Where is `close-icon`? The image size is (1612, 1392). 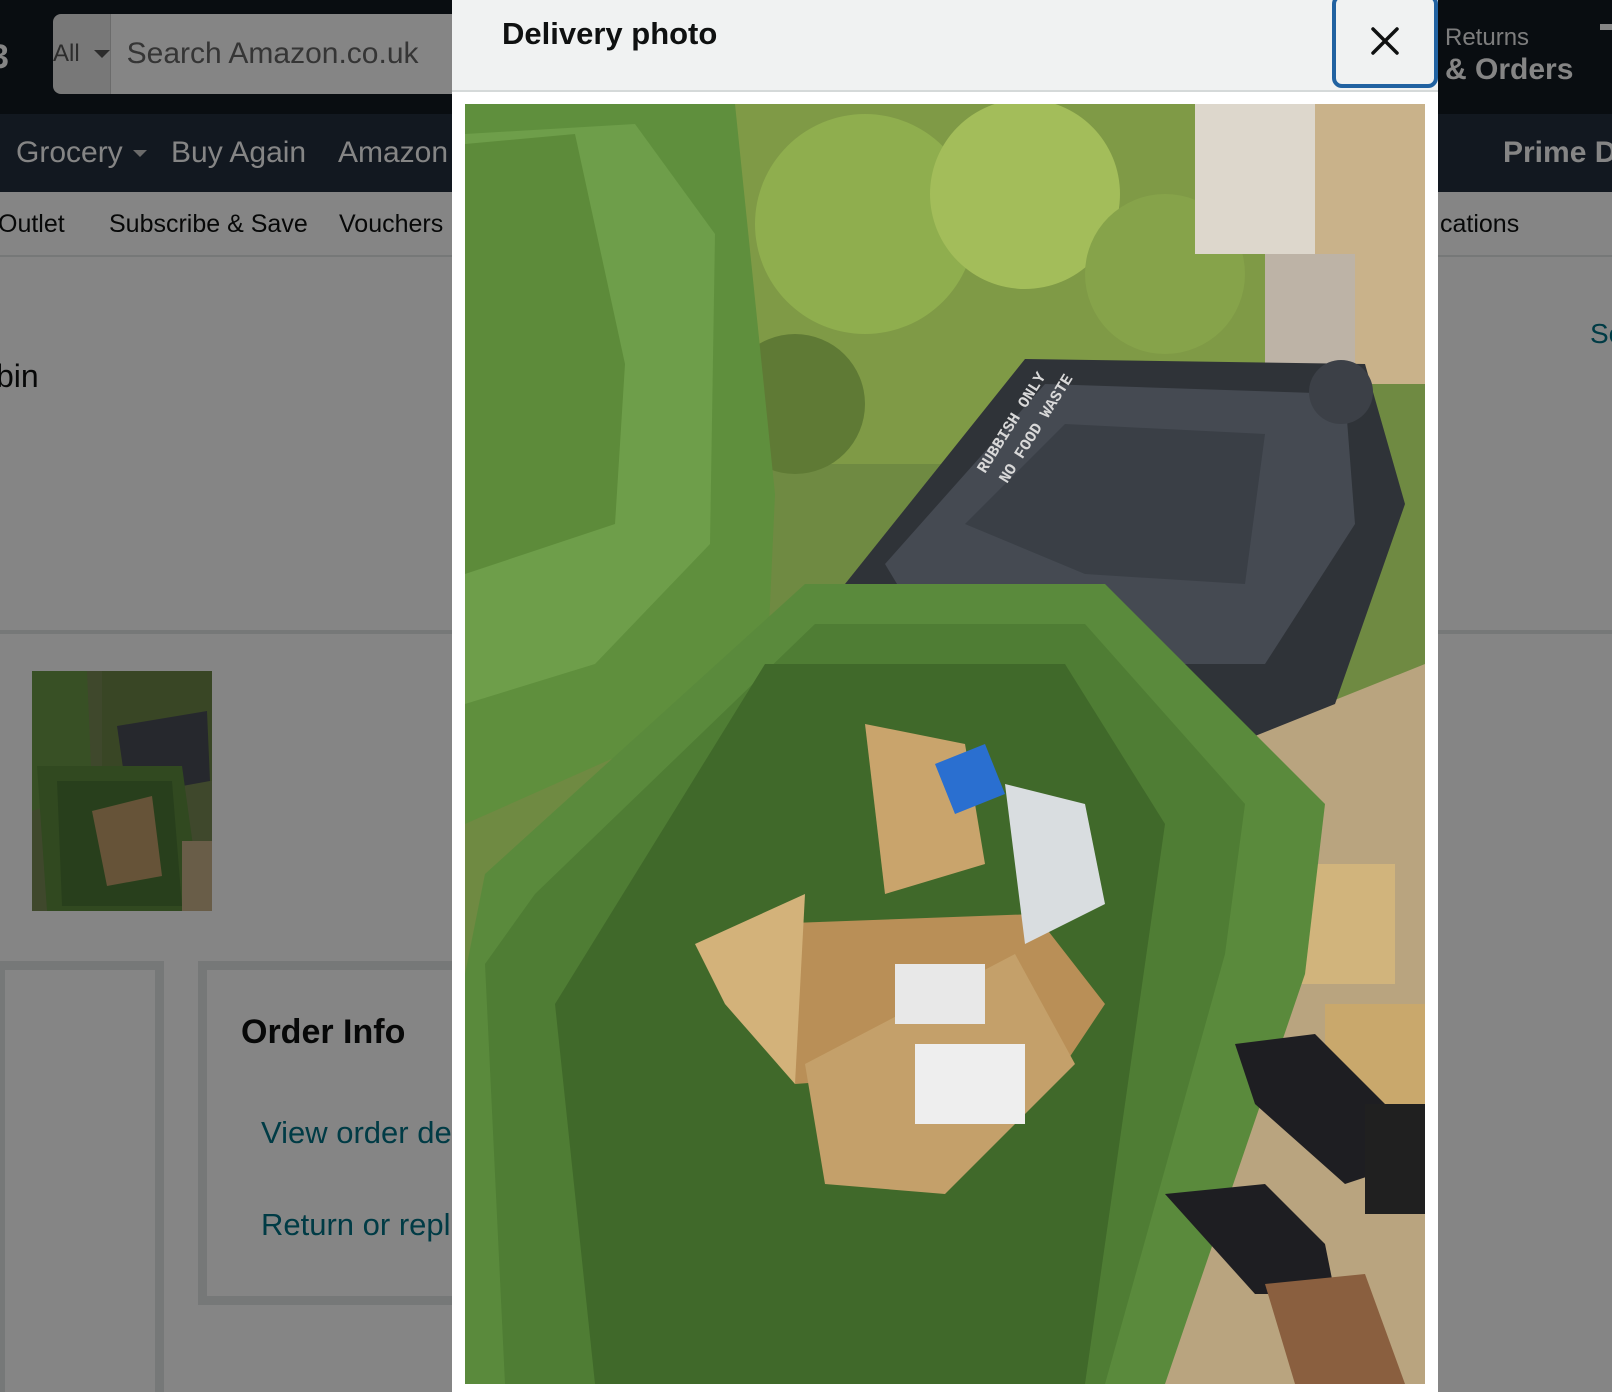 close-icon is located at coordinates (1385, 41).